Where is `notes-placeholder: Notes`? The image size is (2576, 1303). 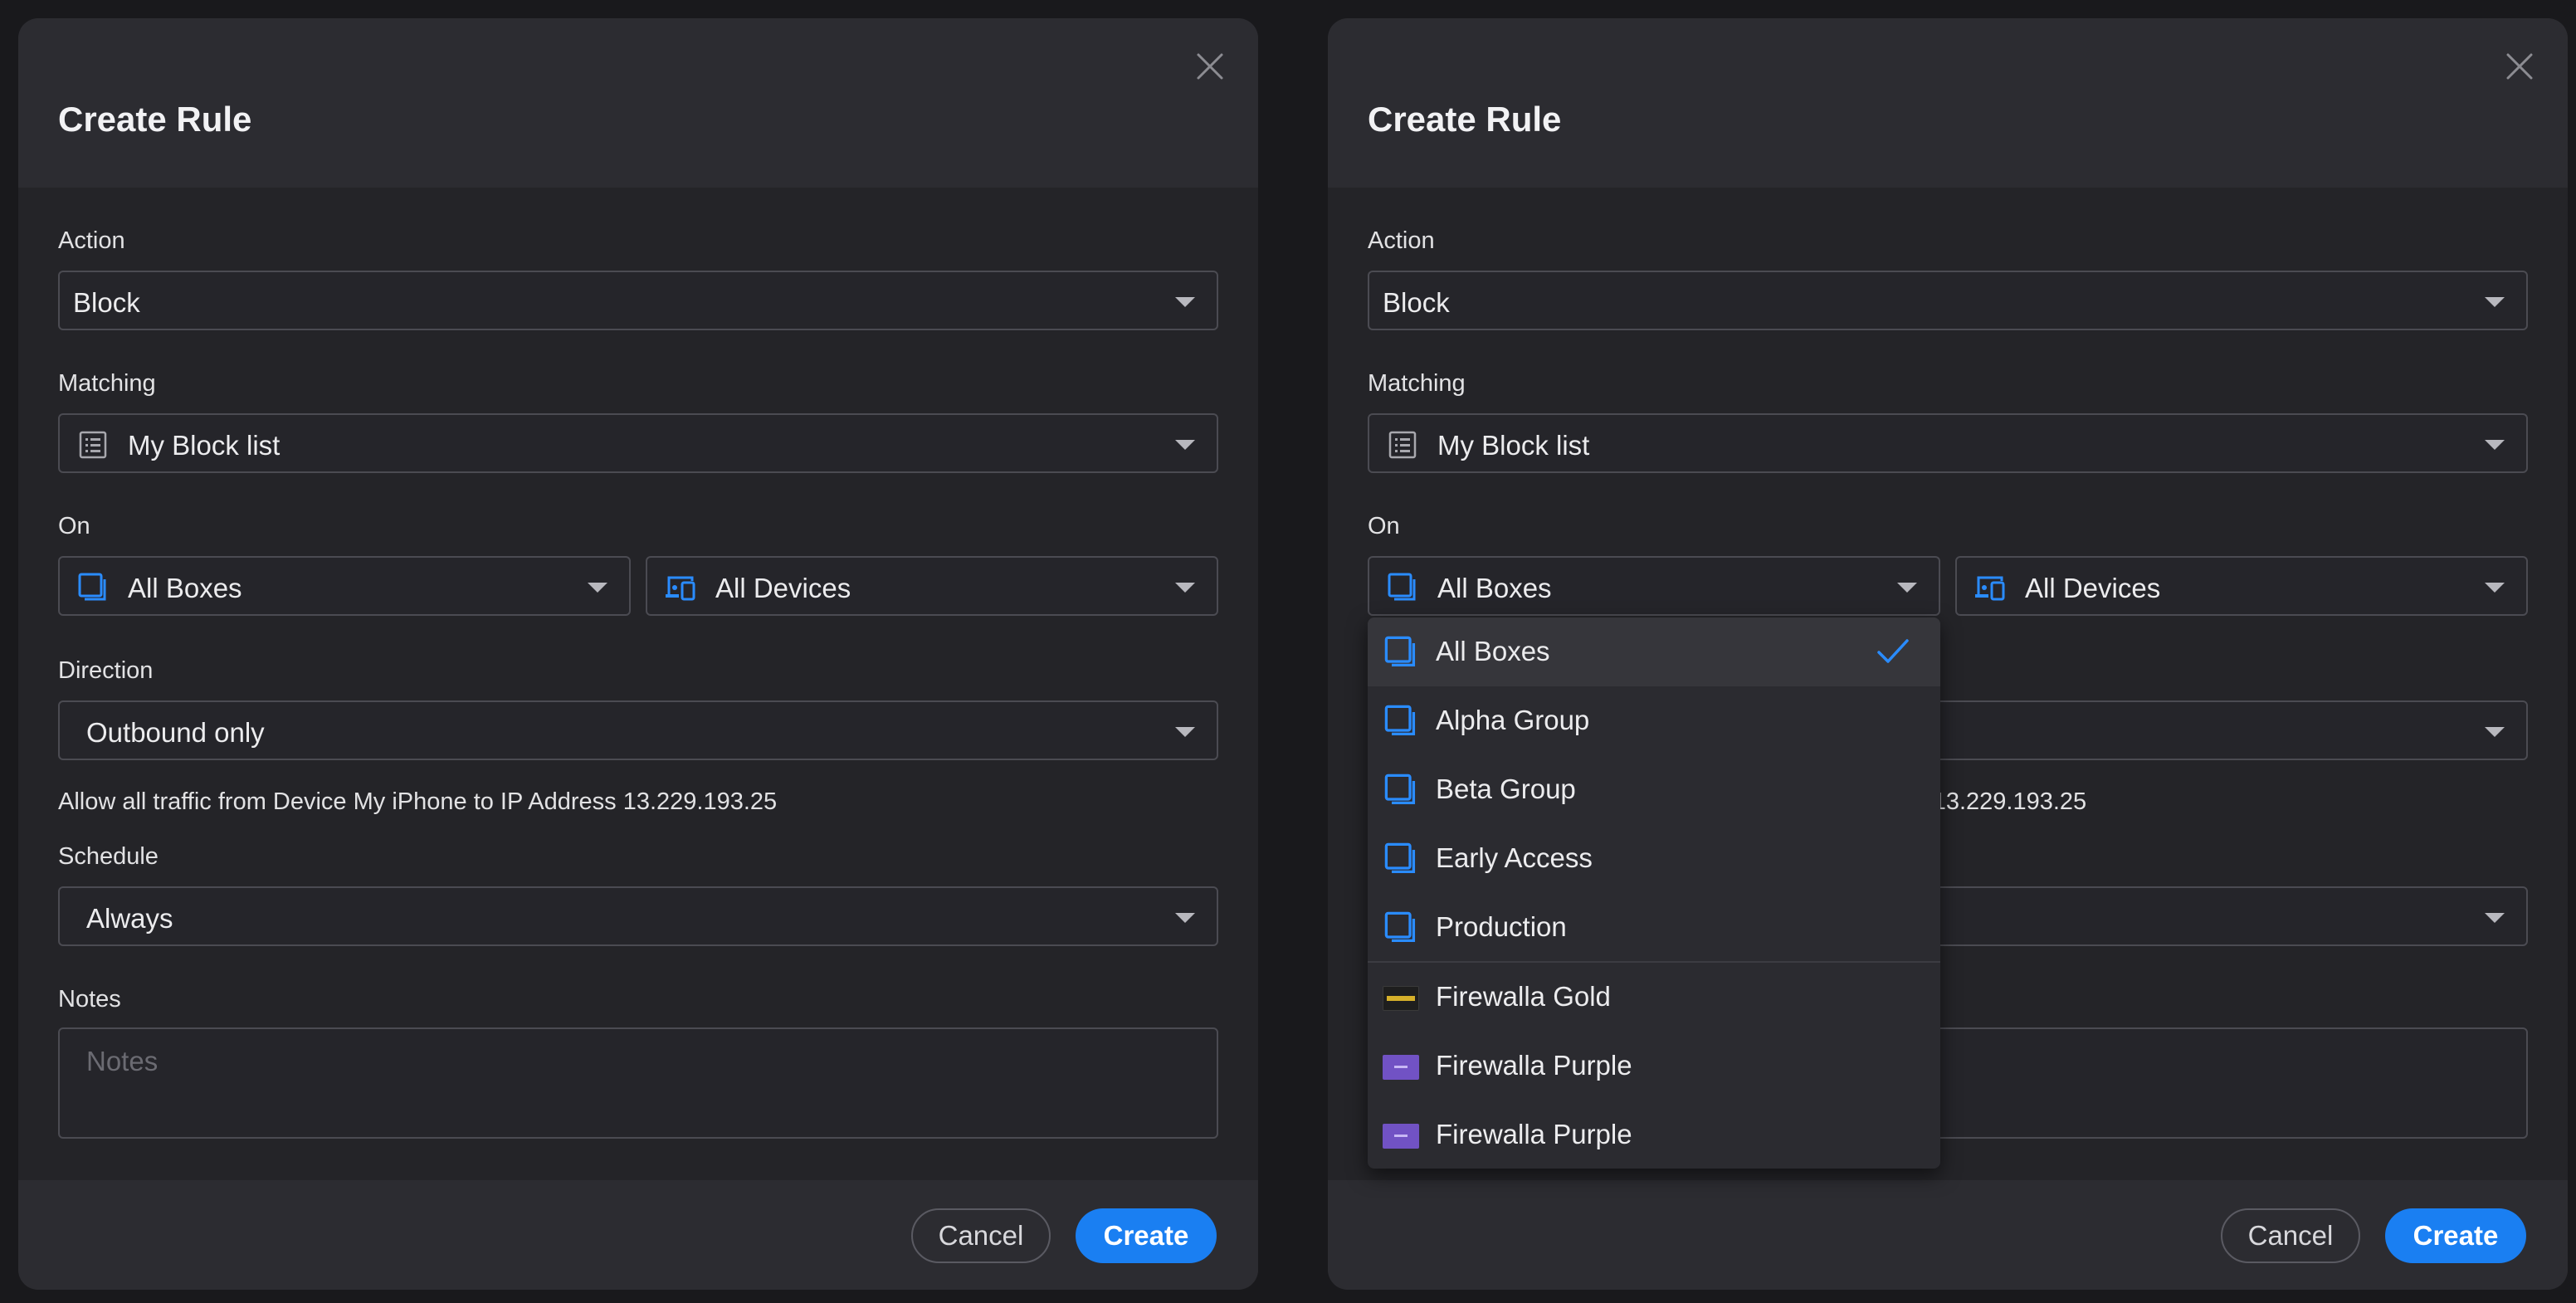
notes-placeholder: Notes is located at coordinates (122, 1061).